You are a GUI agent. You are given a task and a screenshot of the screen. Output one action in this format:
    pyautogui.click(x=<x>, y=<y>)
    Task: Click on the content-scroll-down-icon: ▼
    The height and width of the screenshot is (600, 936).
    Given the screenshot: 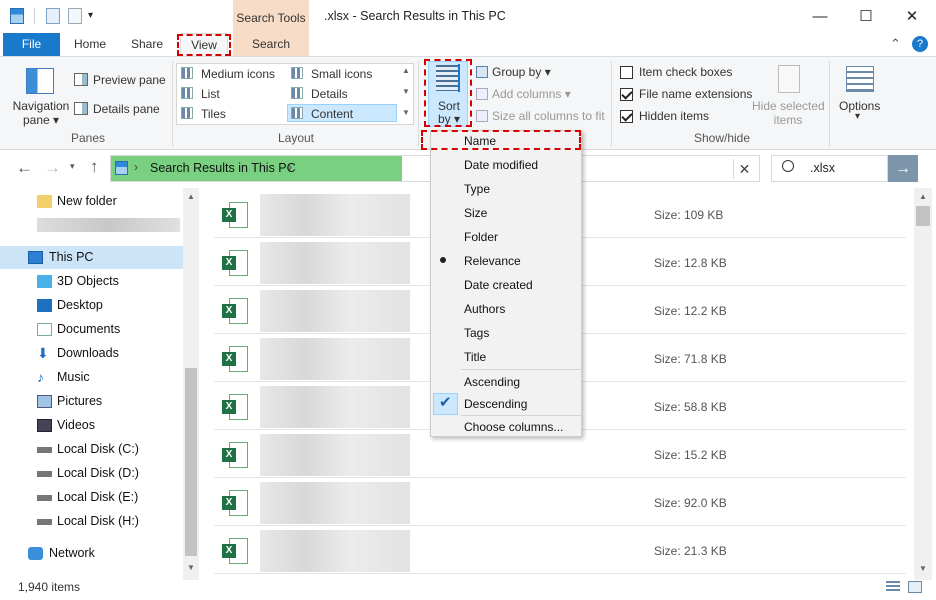 What is the action you would take?
    pyautogui.click(x=923, y=568)
    